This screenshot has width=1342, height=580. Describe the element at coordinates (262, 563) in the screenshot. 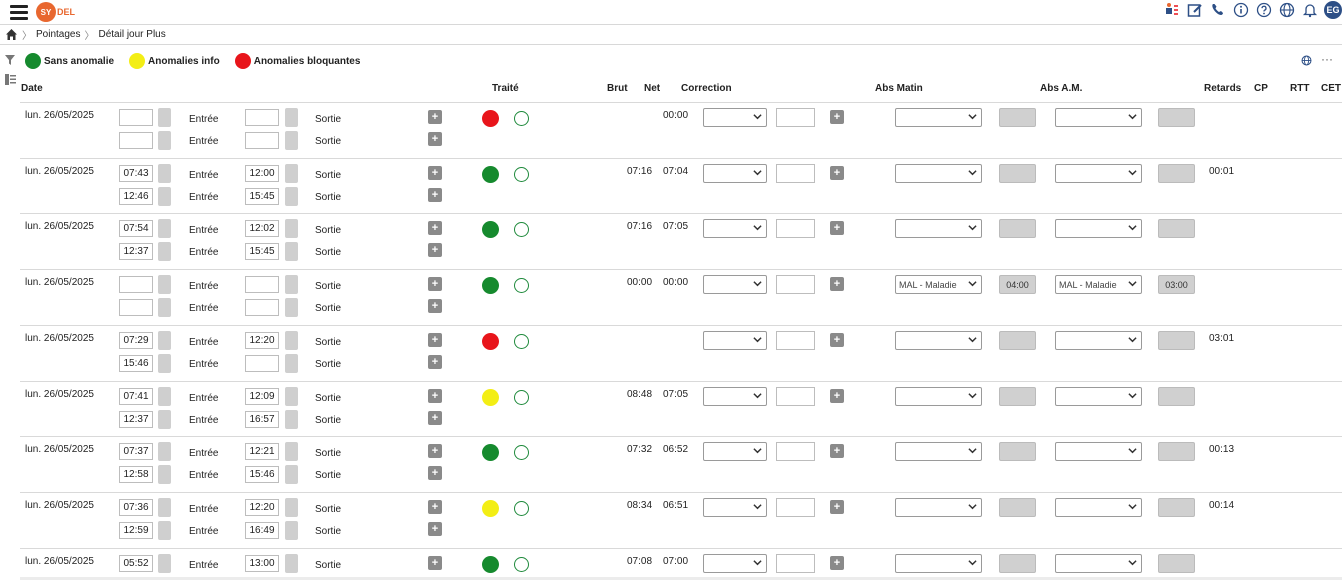

I see `out1-time-field: 13:00` at that location.